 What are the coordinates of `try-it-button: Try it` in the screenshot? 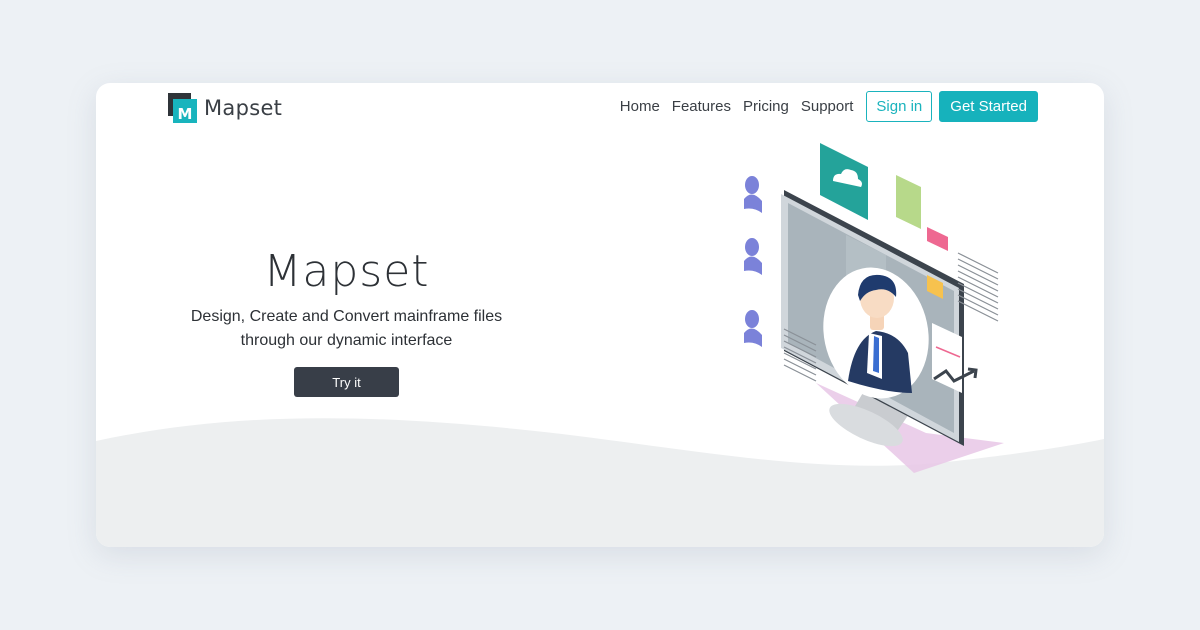 It's located at (346, 382).